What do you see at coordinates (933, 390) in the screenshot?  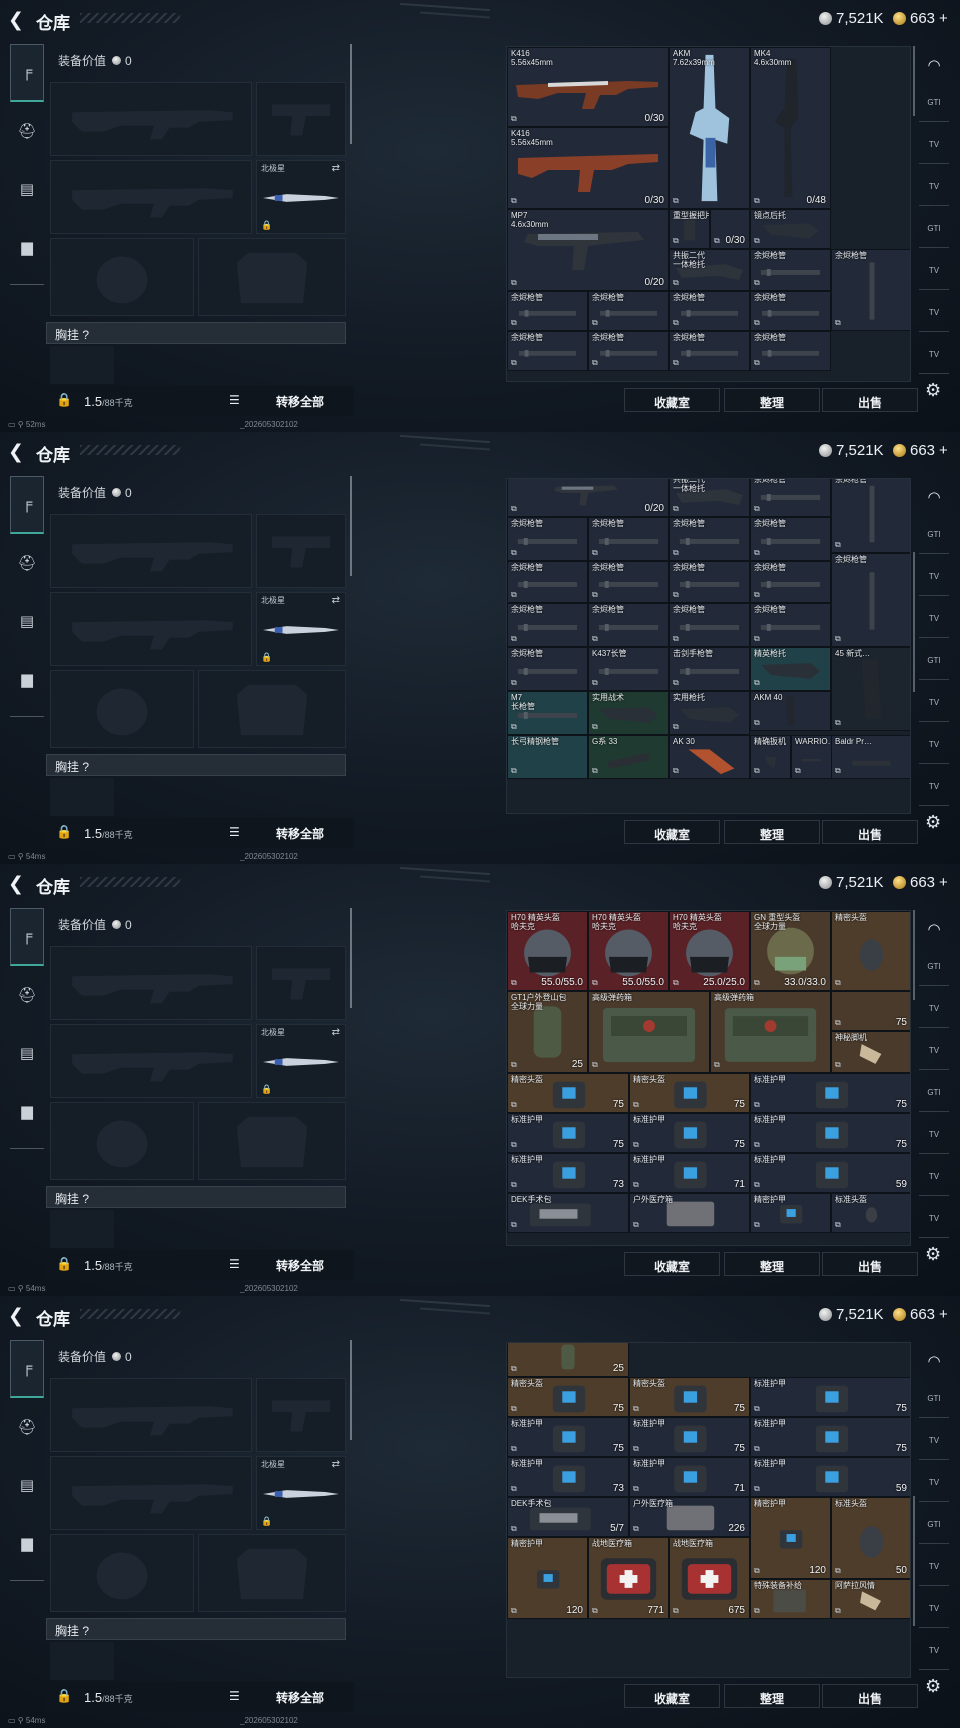 I see `settings-gear-icon: ⚙` at bounding box center [933, 390].